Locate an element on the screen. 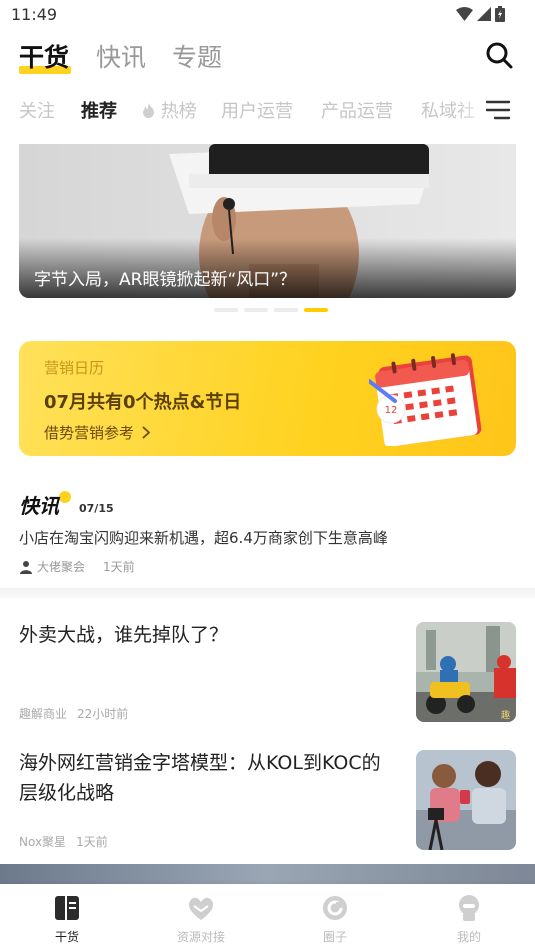 The height and width of the screenshot is (951, 535). flame-icon is located at coordinates (148, 110).